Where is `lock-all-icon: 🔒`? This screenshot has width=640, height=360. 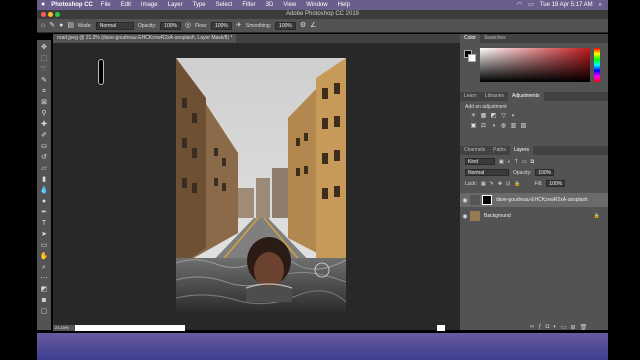
lock-all-icon: 🔒 is located at coordinates (517, 184).